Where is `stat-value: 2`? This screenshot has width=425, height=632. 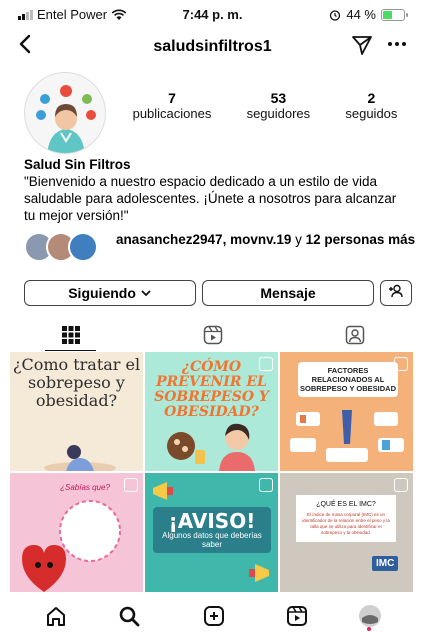 stat-value: 2 is located at coordinates (371, 98).